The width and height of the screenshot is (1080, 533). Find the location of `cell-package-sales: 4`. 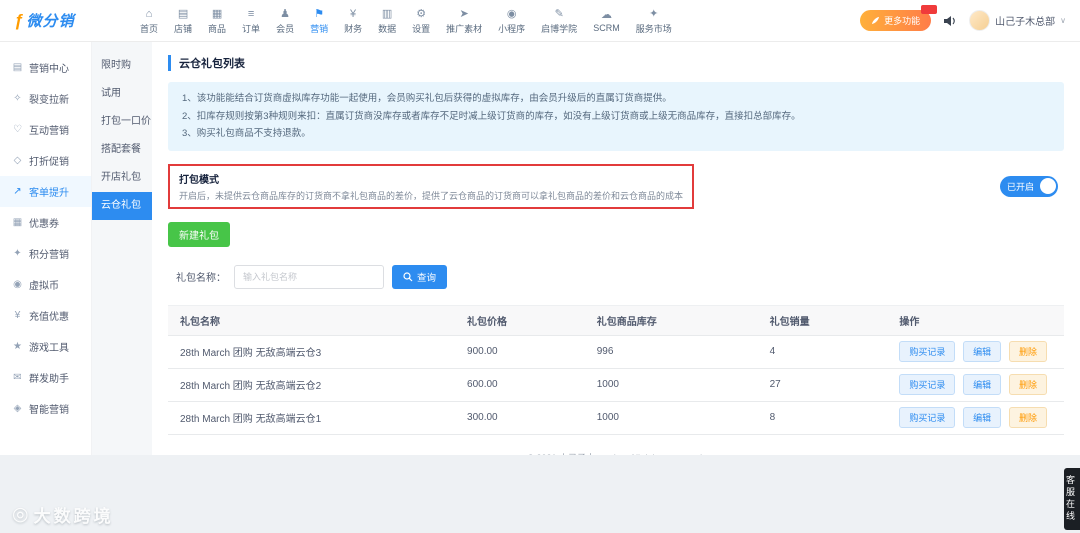

cell-package-sales: 4 is located at coordinates (822, 352).